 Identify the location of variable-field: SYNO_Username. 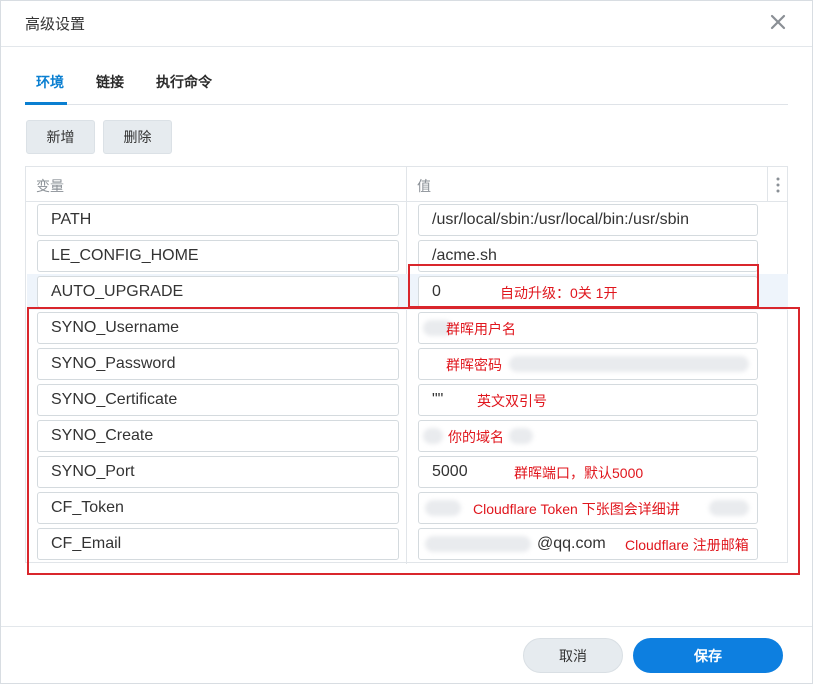
(218, 328).